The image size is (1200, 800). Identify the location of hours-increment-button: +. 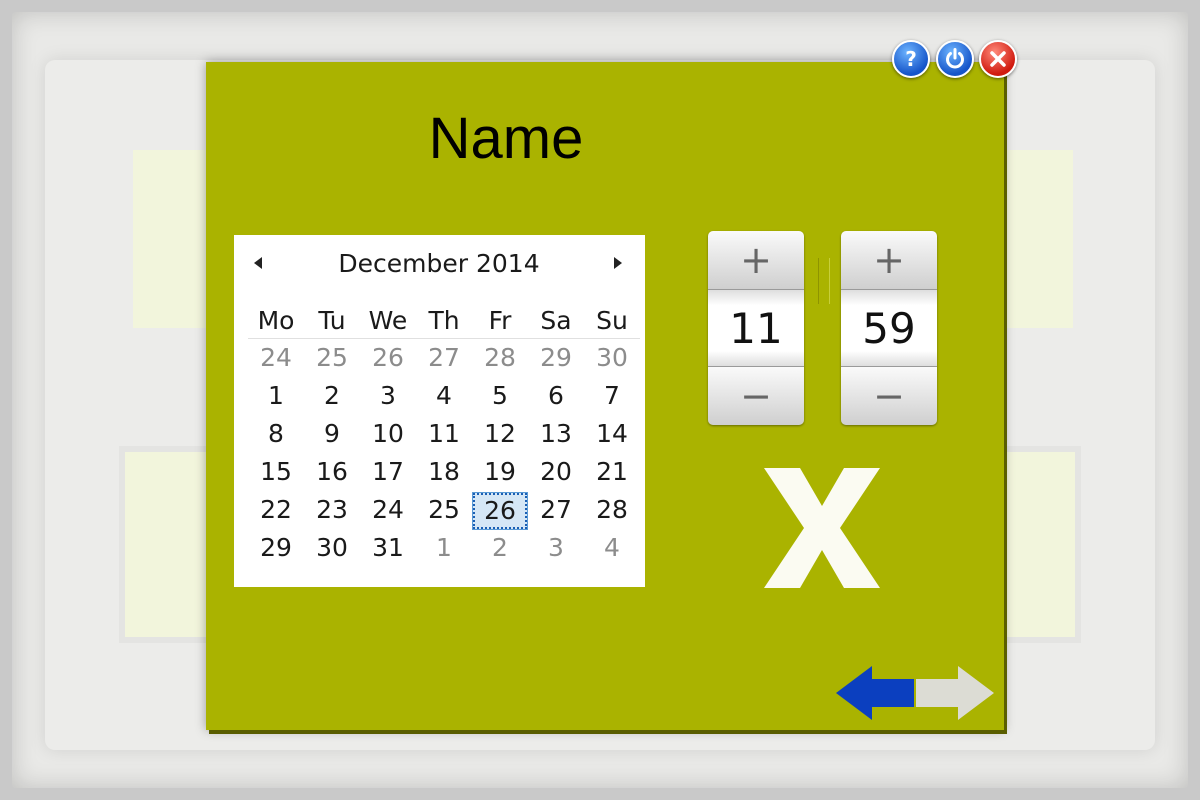
(756, 260).